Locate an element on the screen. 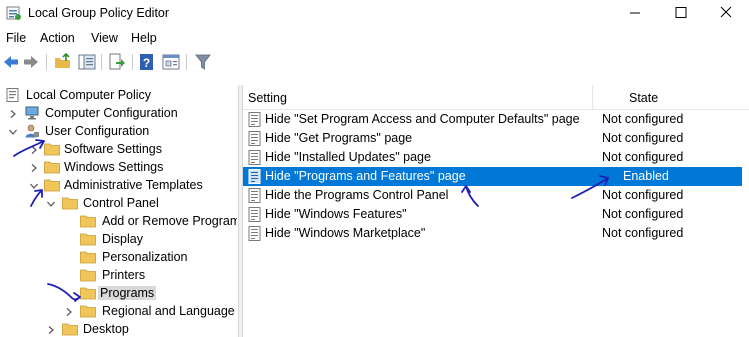  tree-item-label: Administrative Templates is located at coordinates (133, 185).